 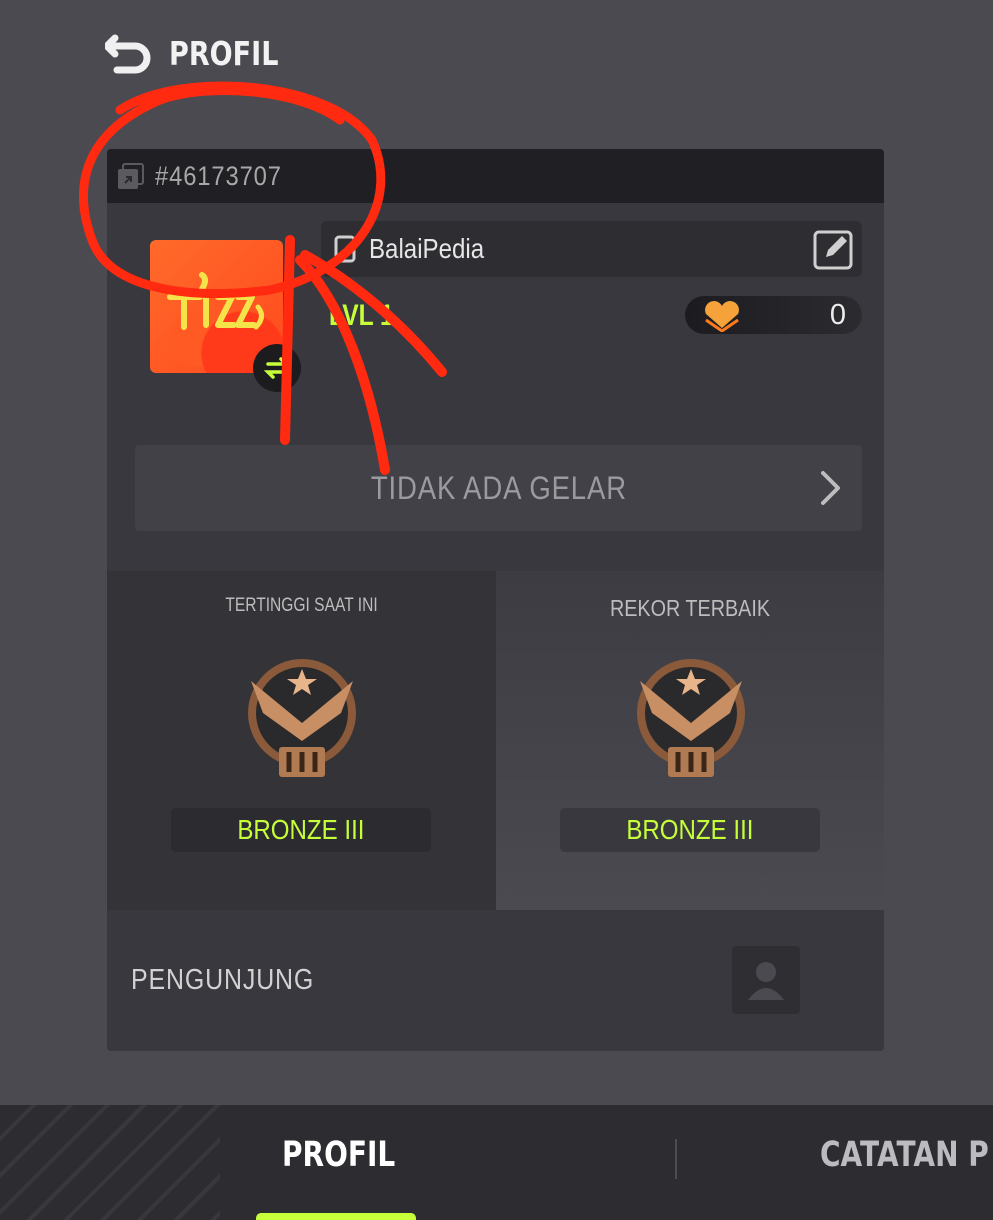 I want to click on rank-current-panel: TERTINGGI SAAT INI BRONZE III, so click(x=301, y=740).